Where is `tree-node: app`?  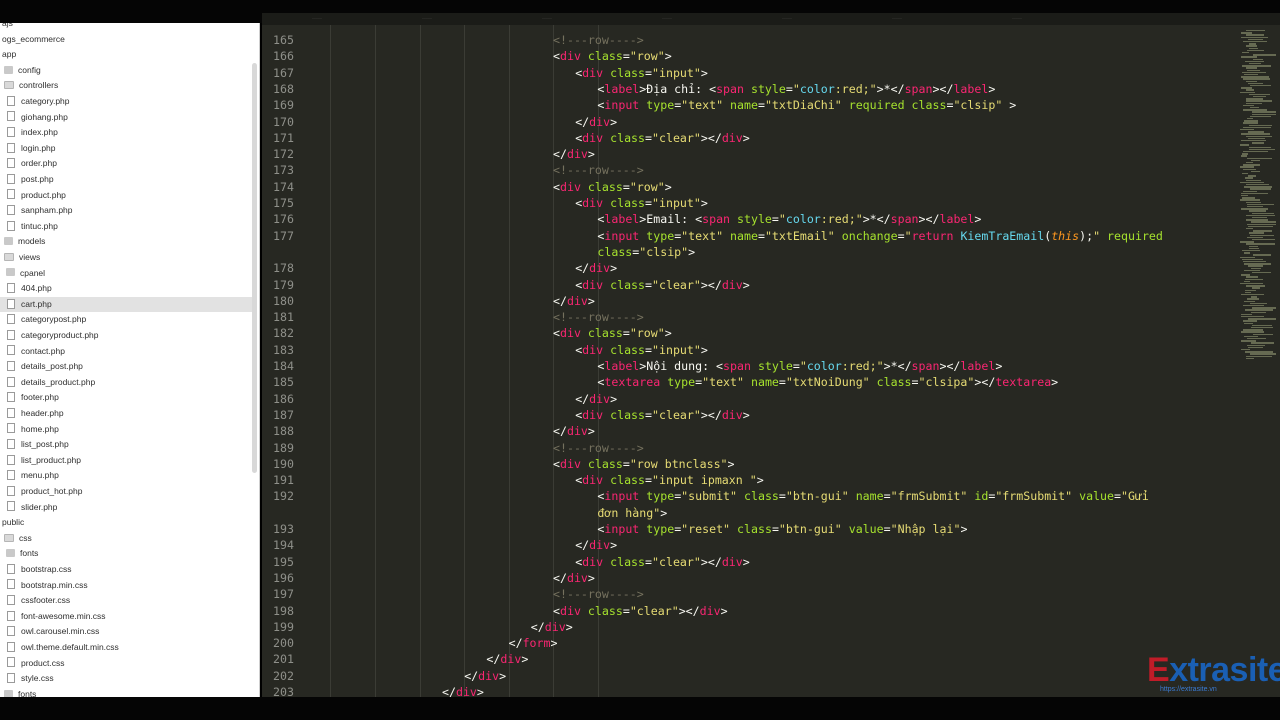
tree-node: app is located at coordinates (126, 55).